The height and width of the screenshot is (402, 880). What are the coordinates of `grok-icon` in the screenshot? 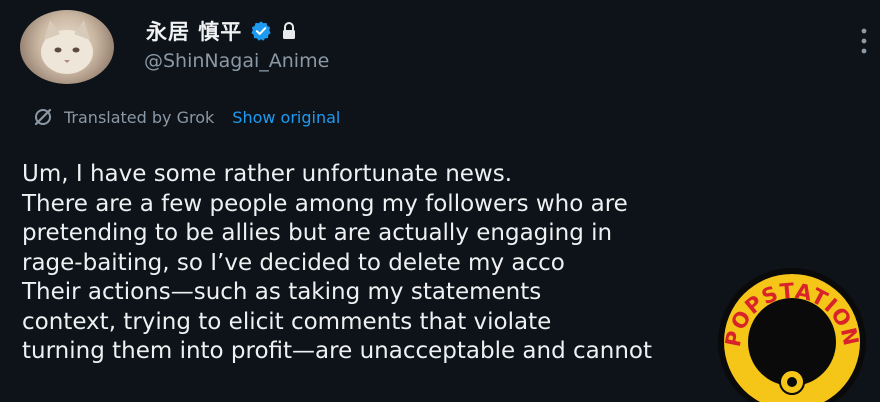 It's located at (43, 117).